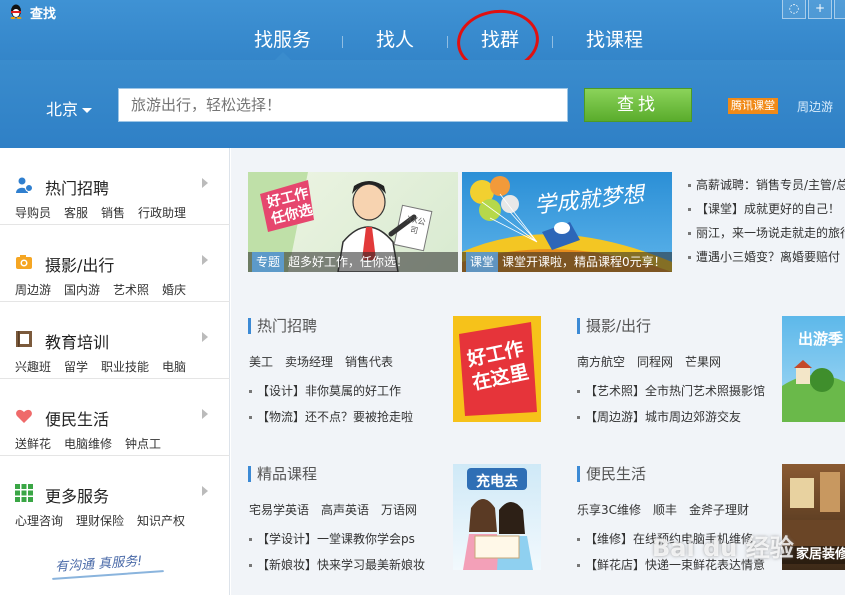  I want to click on sidebar-link: 电脑, so click(174, 367).